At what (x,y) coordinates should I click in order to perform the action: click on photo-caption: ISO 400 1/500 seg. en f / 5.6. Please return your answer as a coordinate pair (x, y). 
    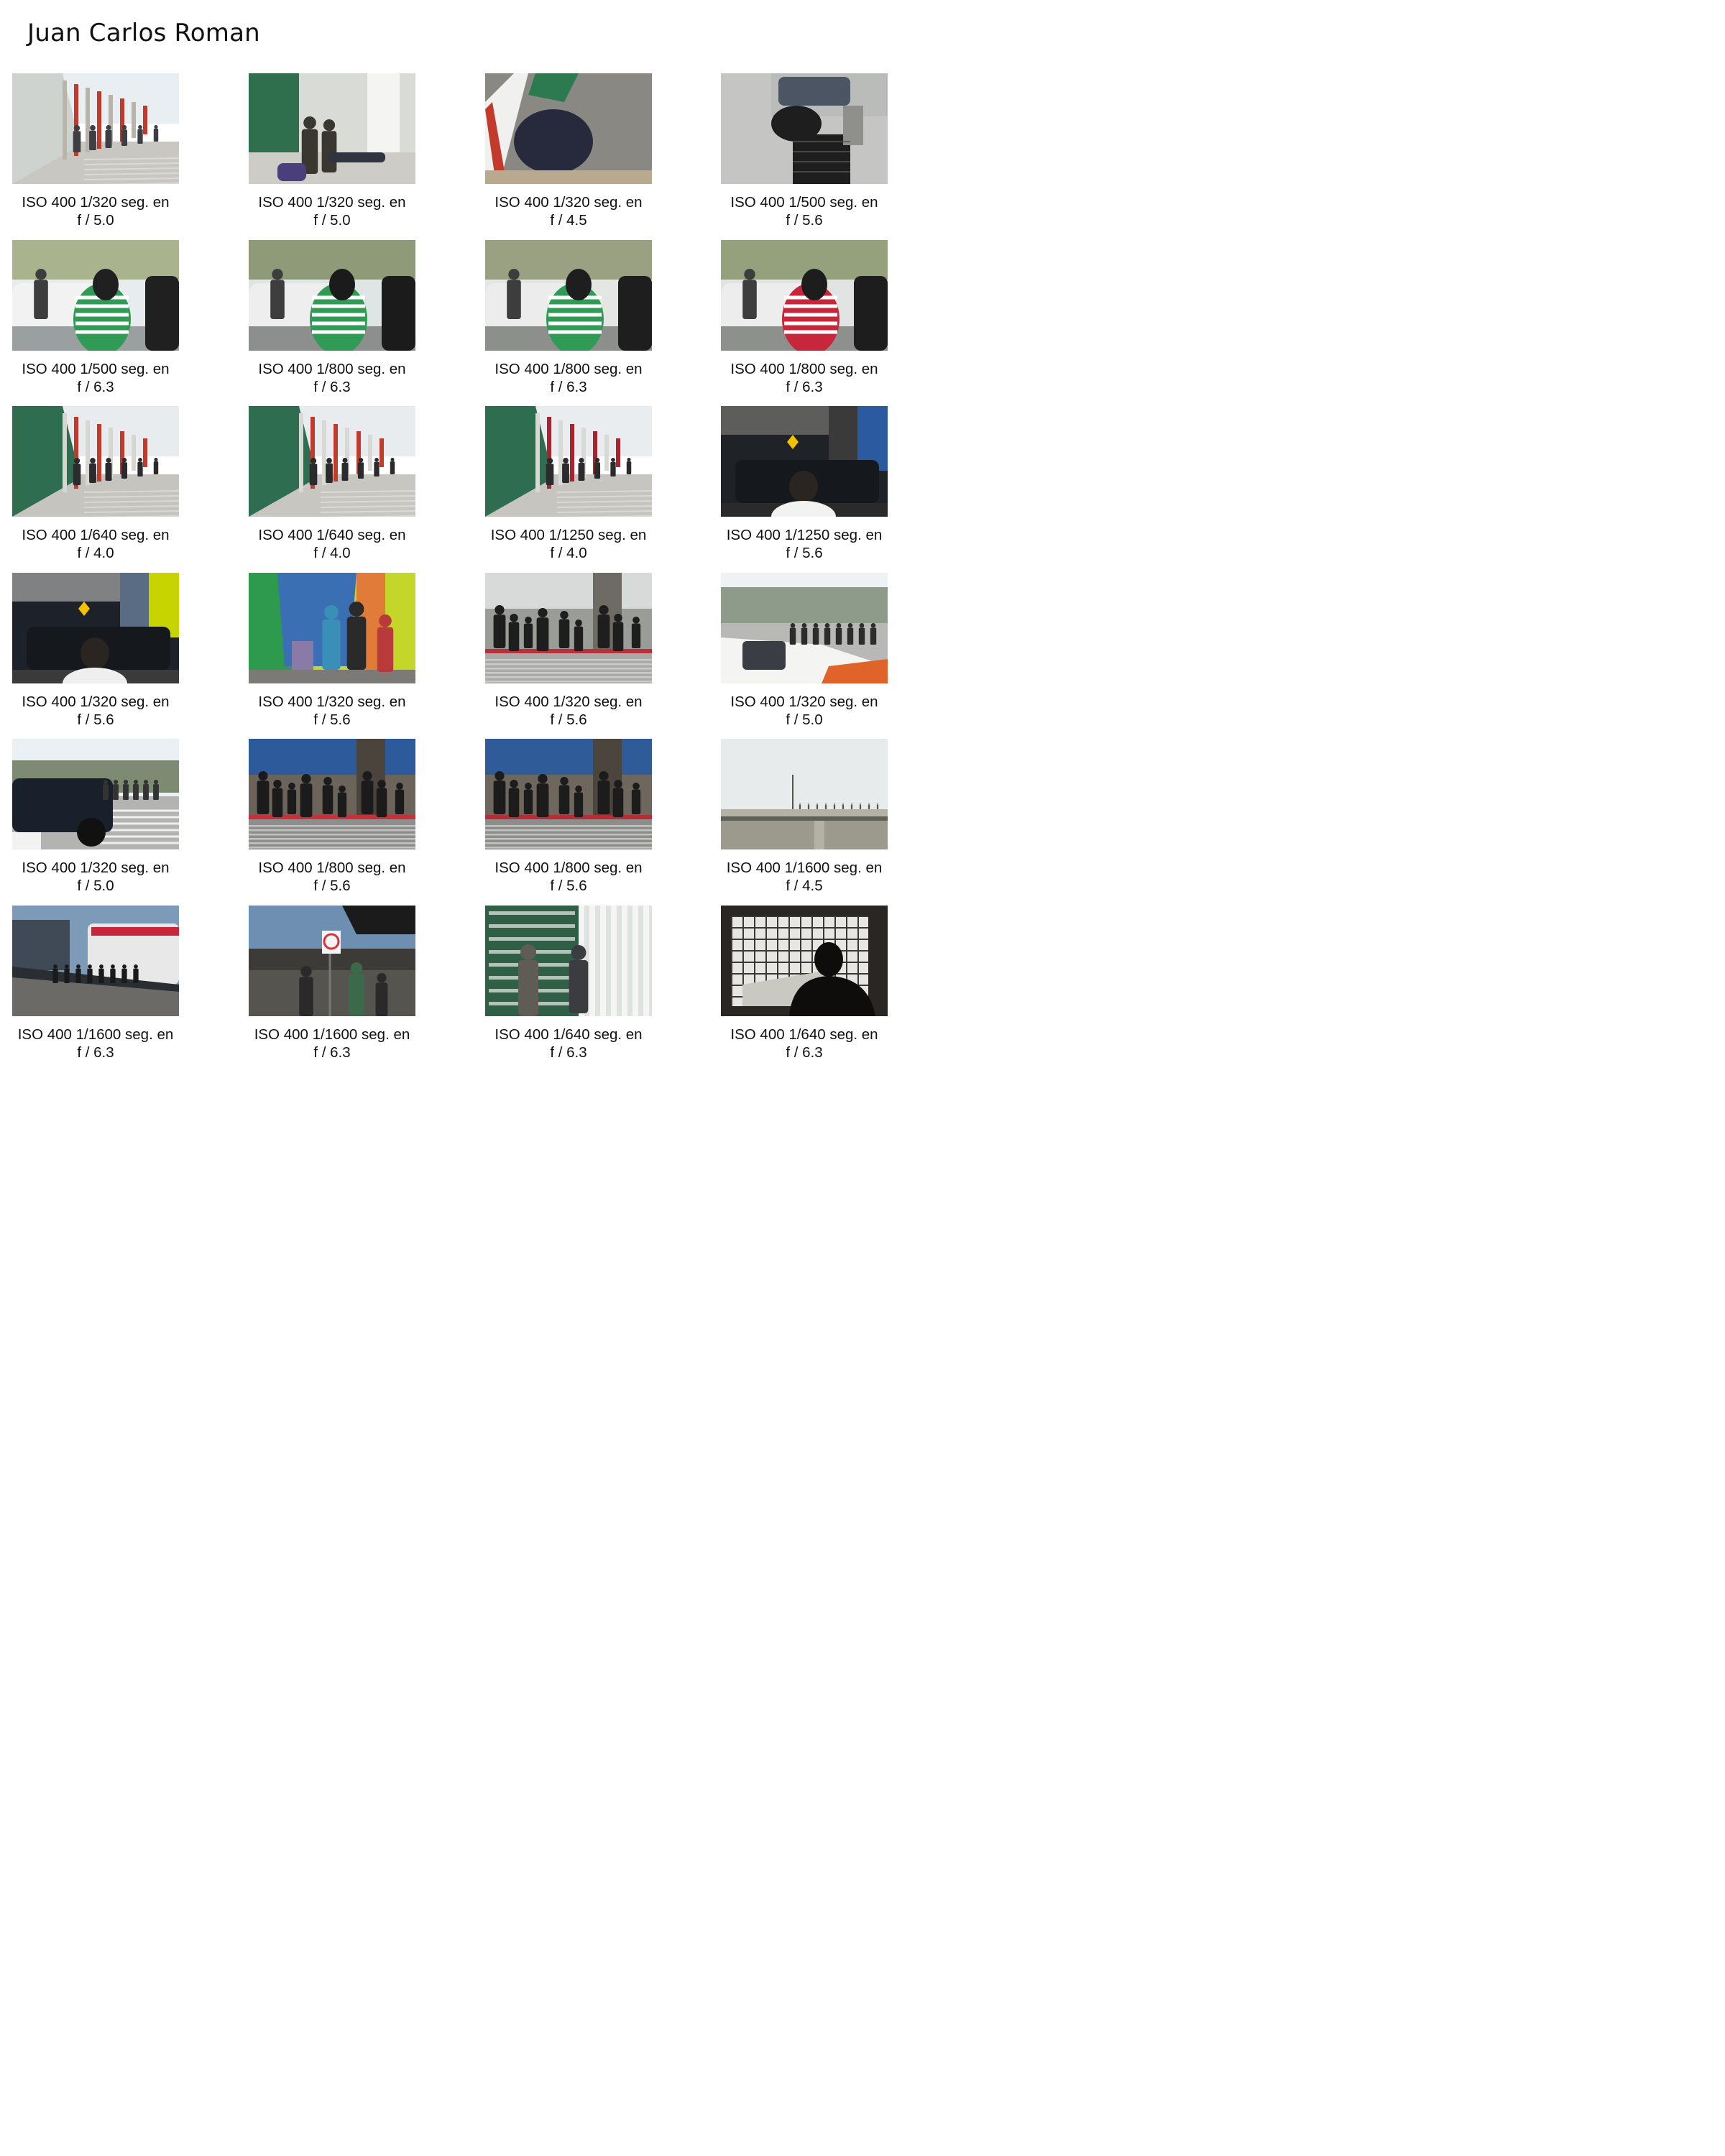
    Looking at the image, I should click on (804, 211).